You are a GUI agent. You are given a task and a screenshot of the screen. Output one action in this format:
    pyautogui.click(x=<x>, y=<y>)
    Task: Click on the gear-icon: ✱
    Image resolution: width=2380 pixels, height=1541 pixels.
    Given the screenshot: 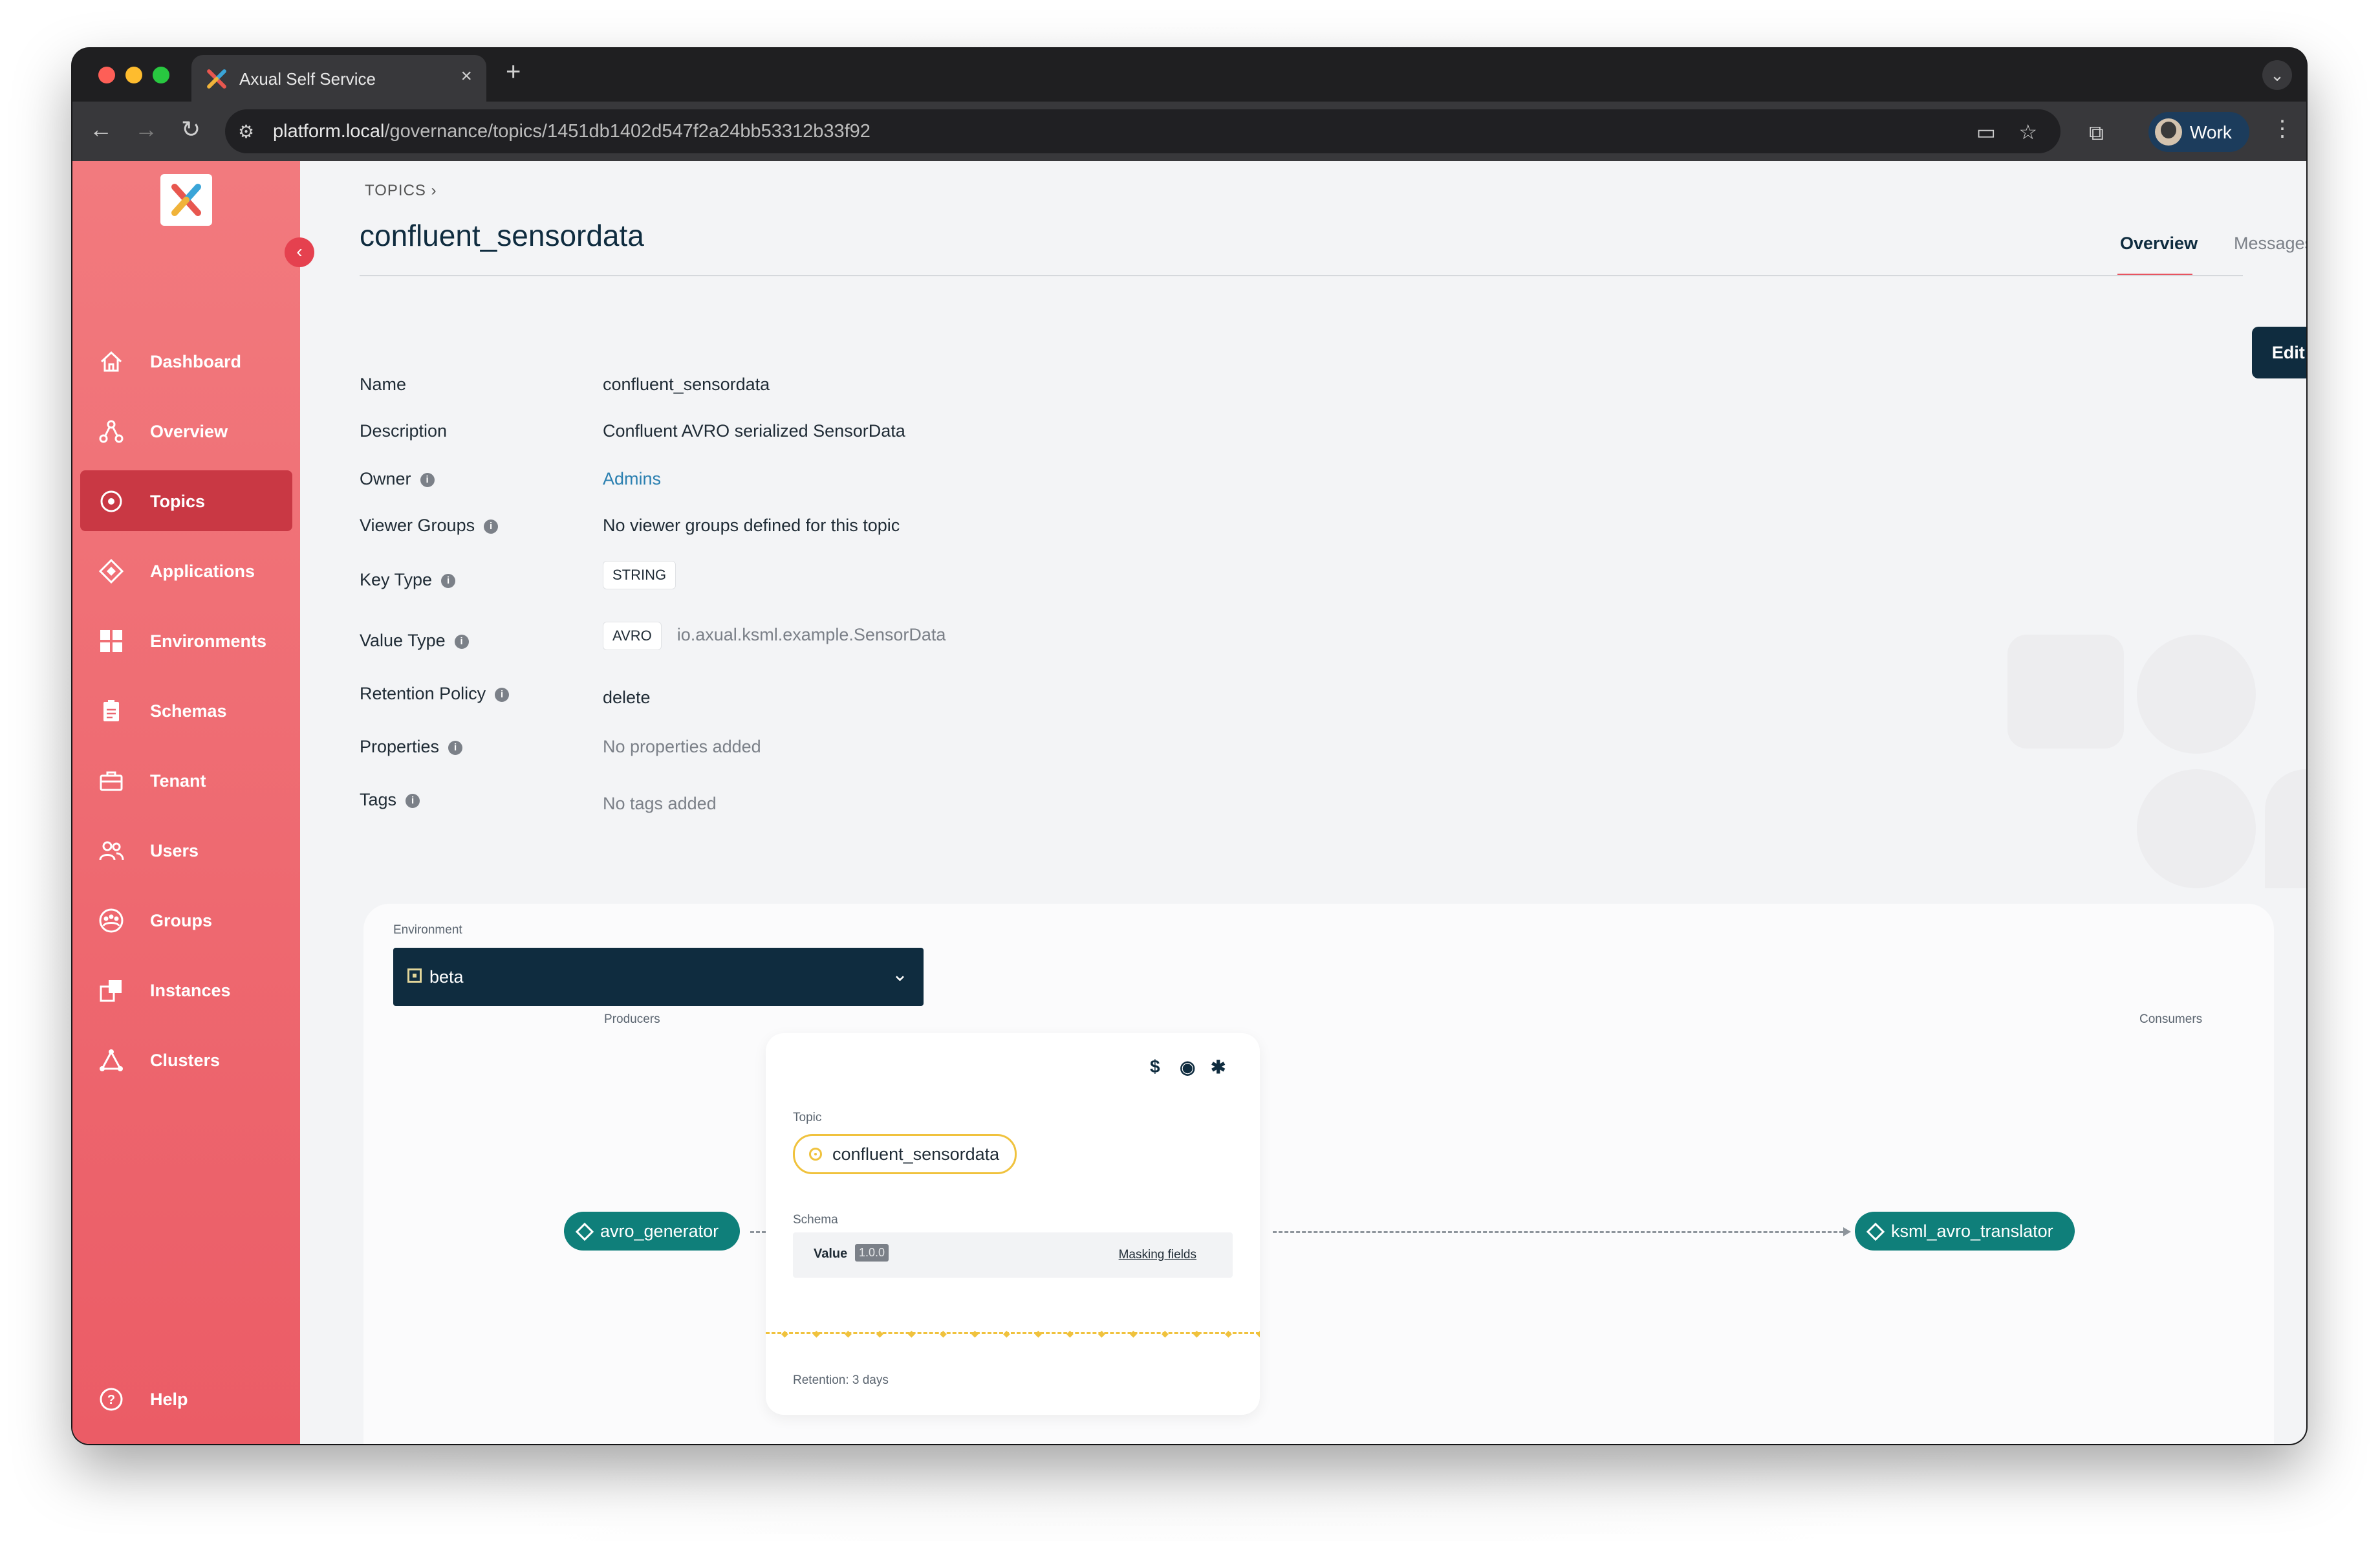 What is the action you would take?
    pyautogui.click(x=1218, y=1067)
    